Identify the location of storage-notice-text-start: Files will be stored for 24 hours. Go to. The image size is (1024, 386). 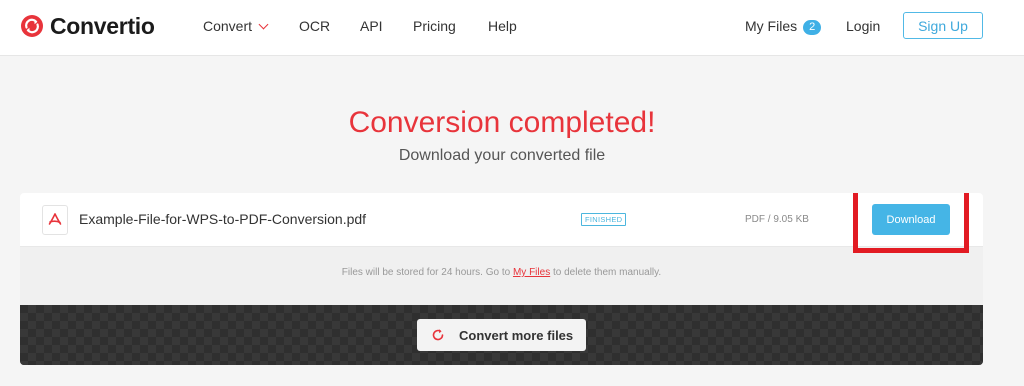
(427, 272).